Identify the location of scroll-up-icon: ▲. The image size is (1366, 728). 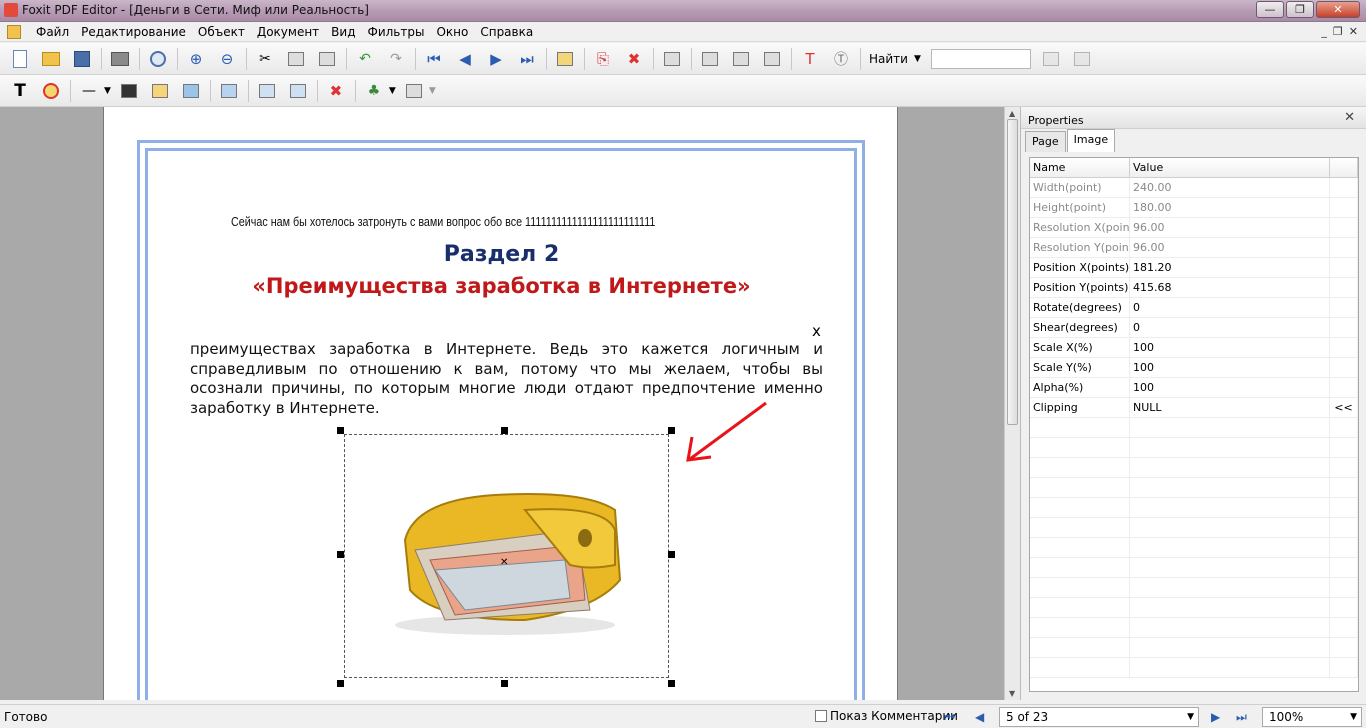
(1012, 113).